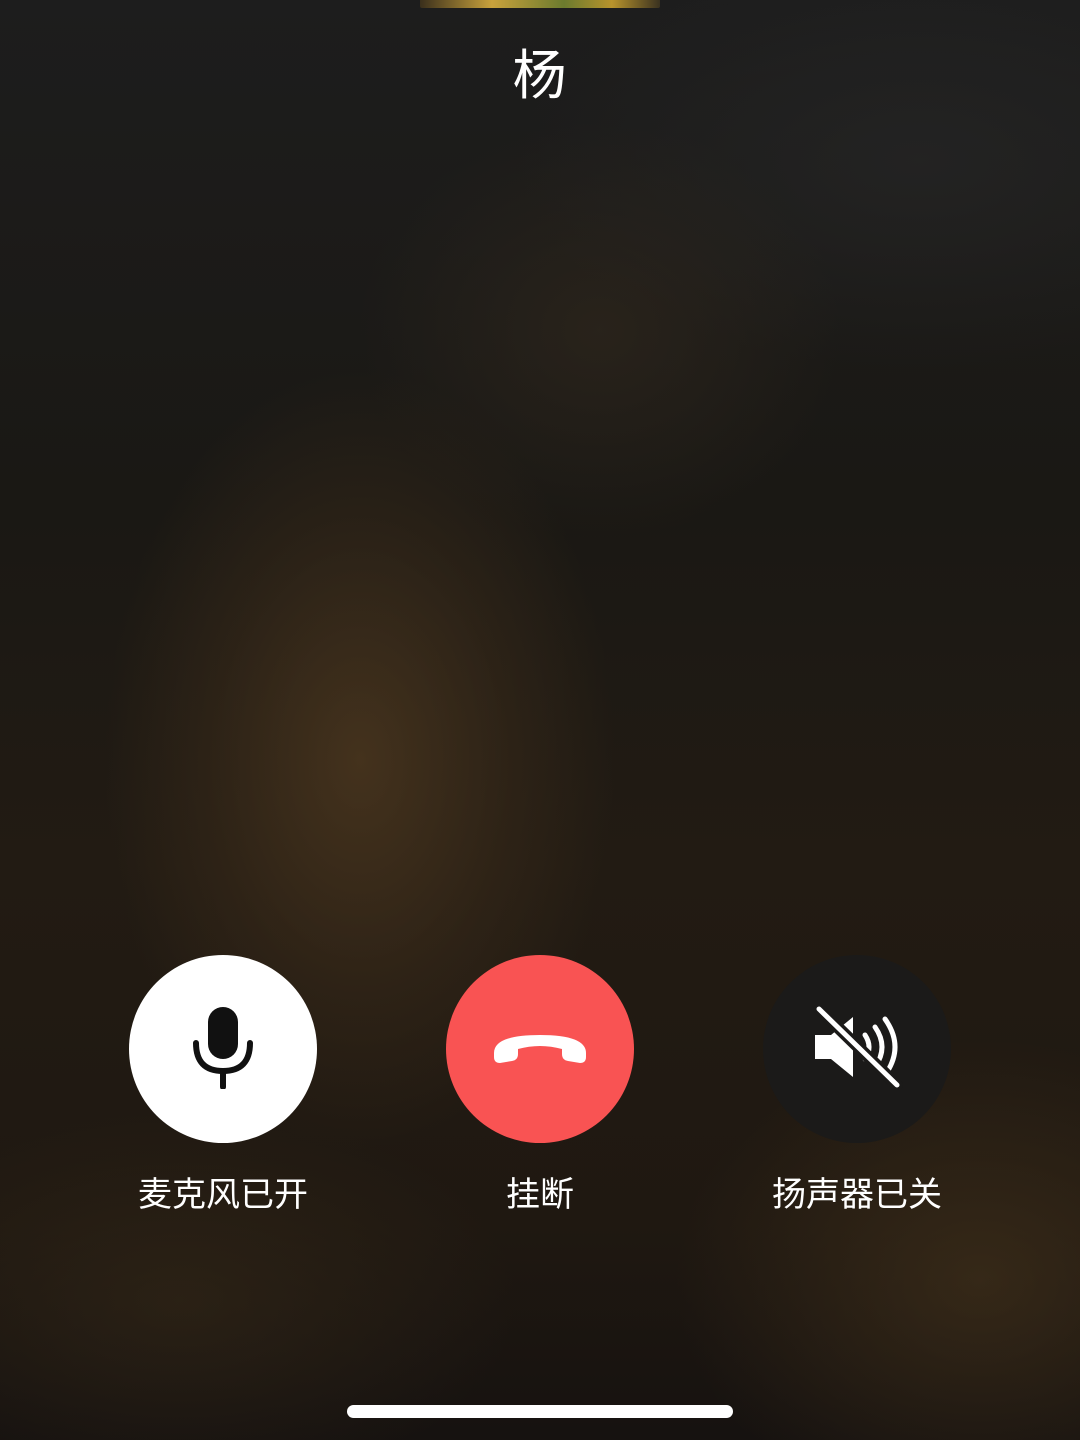 This screenshot has width=1080, height=1440. I want to click on remote-video-thumbnail, so click(540, 4).